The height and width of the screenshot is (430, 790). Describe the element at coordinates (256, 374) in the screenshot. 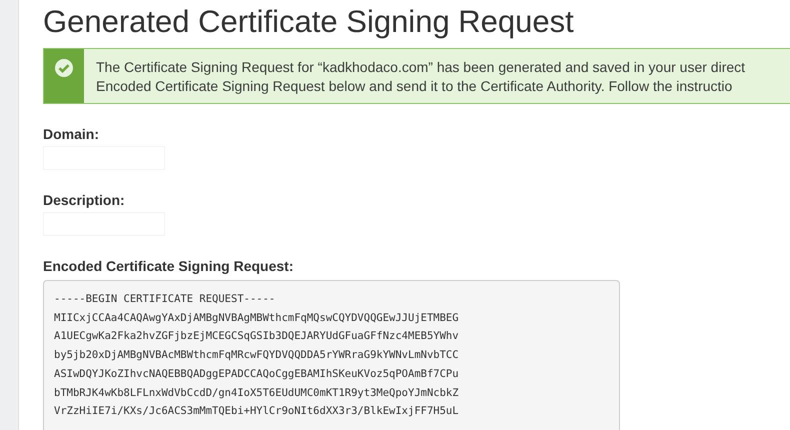

I see `code-line: ASIwDQYJKoZIhvcNAQEBBQADggEPADCCAQoCggEBAMIhSKeuKVoz5qPOAmBf7CPu` at that location.